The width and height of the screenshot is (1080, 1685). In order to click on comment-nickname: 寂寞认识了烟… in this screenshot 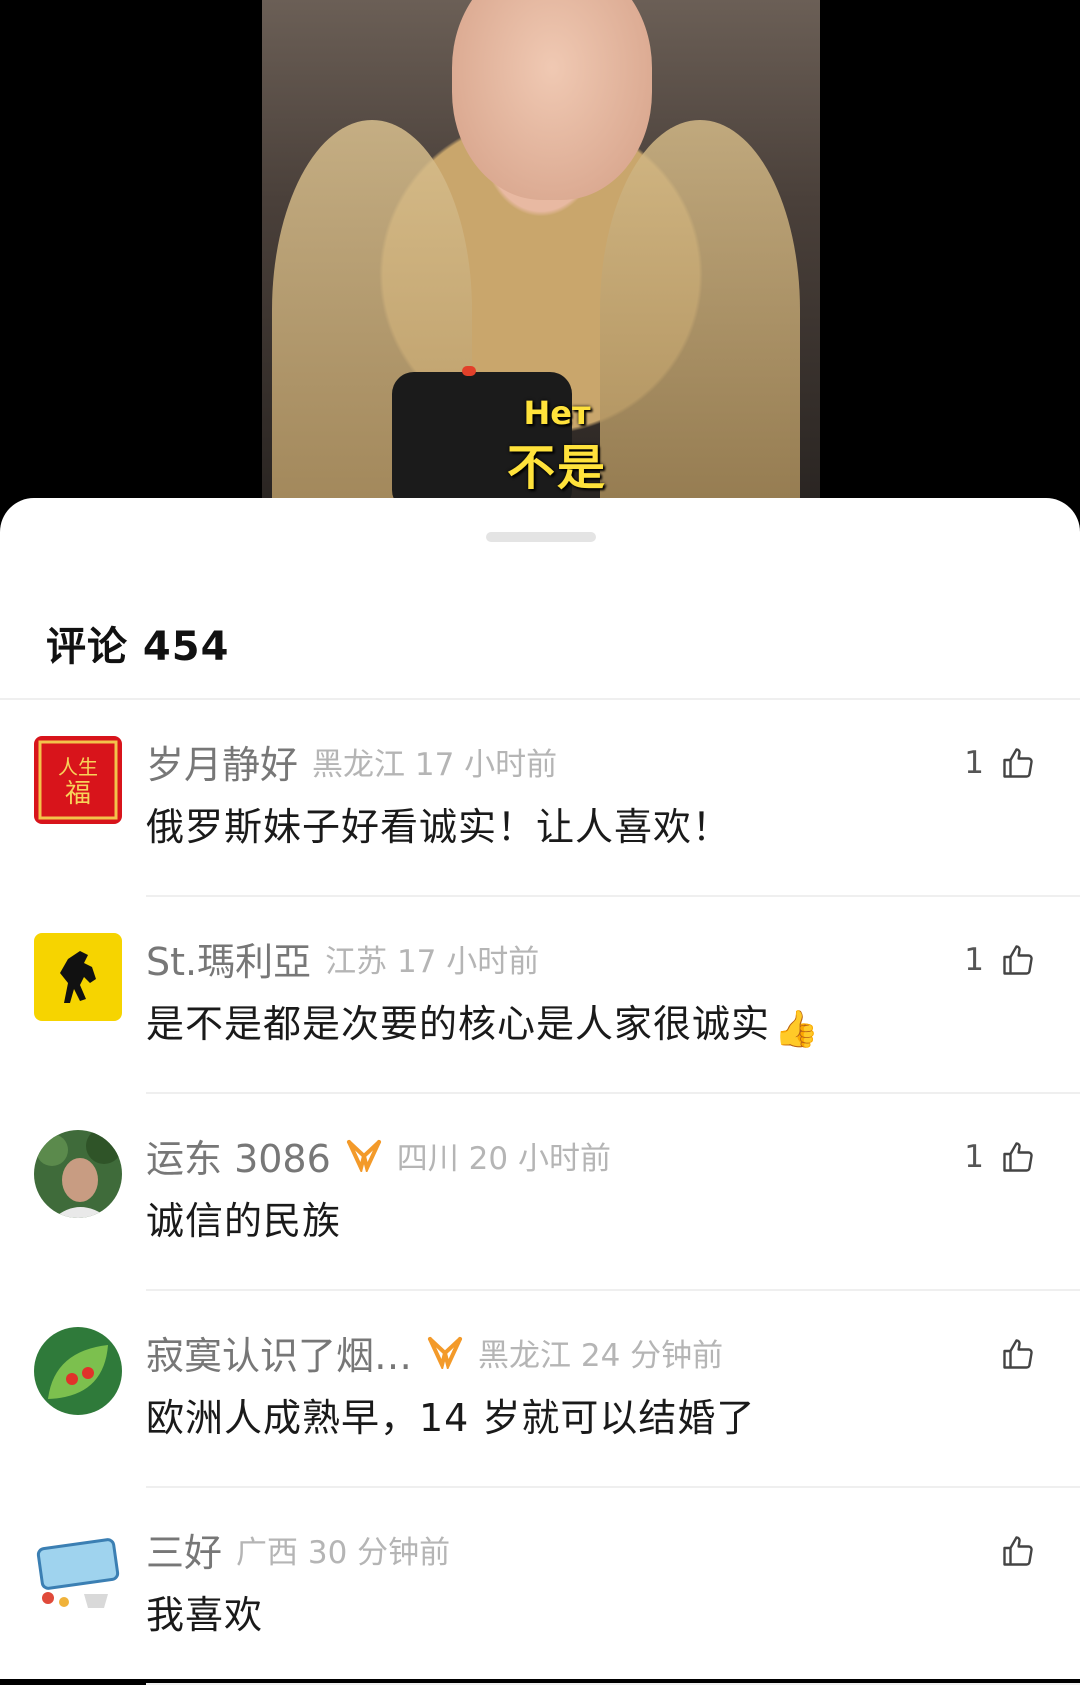, I will do `click(279, 1352)`.